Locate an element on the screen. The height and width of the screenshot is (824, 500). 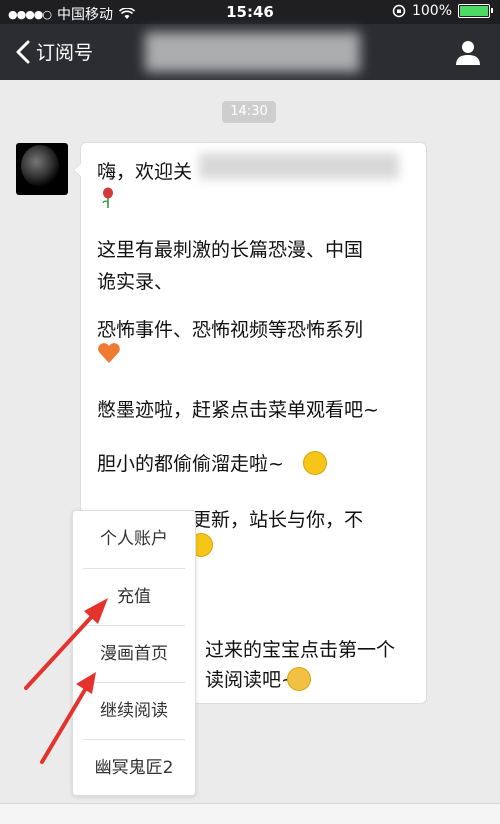
message-line: 过来的宝宝点击第一个 is located at coordinates (300, 650).